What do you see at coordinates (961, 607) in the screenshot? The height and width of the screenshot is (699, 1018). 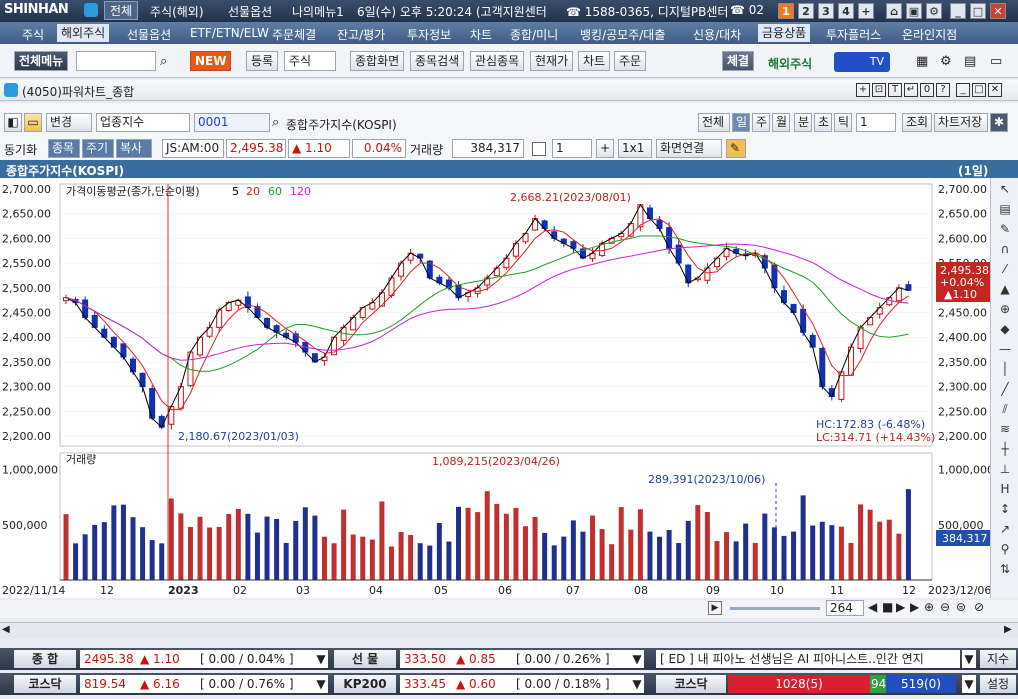 I see `zoom-reset-icon: ⊜` at bounding box center [961, 607].